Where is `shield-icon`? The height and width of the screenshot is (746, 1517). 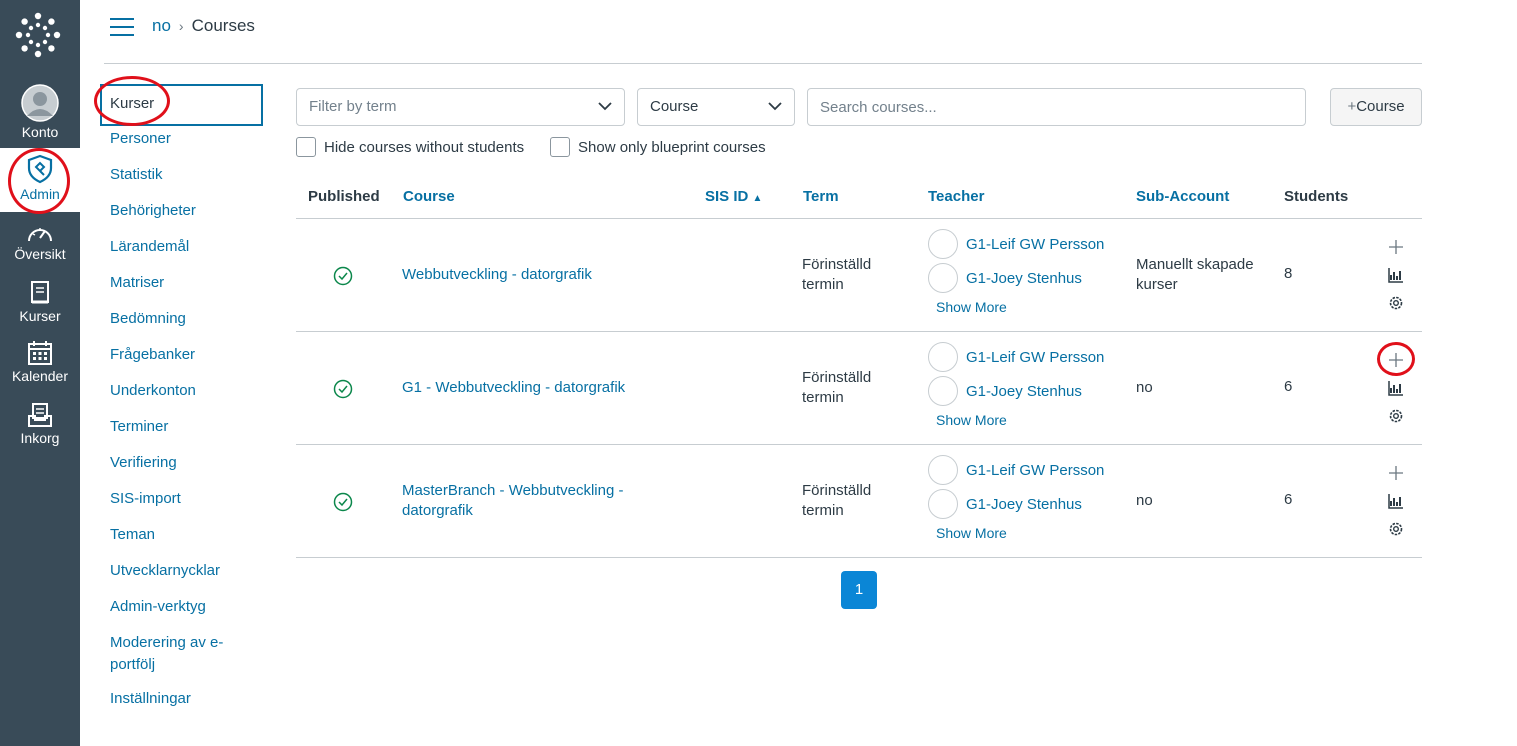 shield-icon is located at coordinates (40, 169).